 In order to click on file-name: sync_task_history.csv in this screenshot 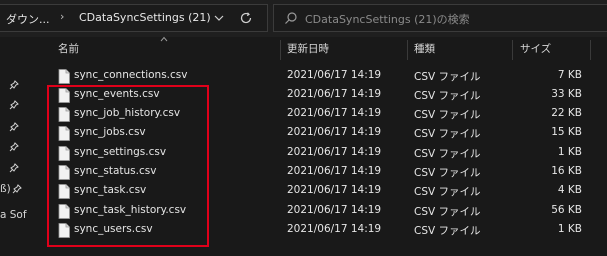, I will do `click(130, 210)`.